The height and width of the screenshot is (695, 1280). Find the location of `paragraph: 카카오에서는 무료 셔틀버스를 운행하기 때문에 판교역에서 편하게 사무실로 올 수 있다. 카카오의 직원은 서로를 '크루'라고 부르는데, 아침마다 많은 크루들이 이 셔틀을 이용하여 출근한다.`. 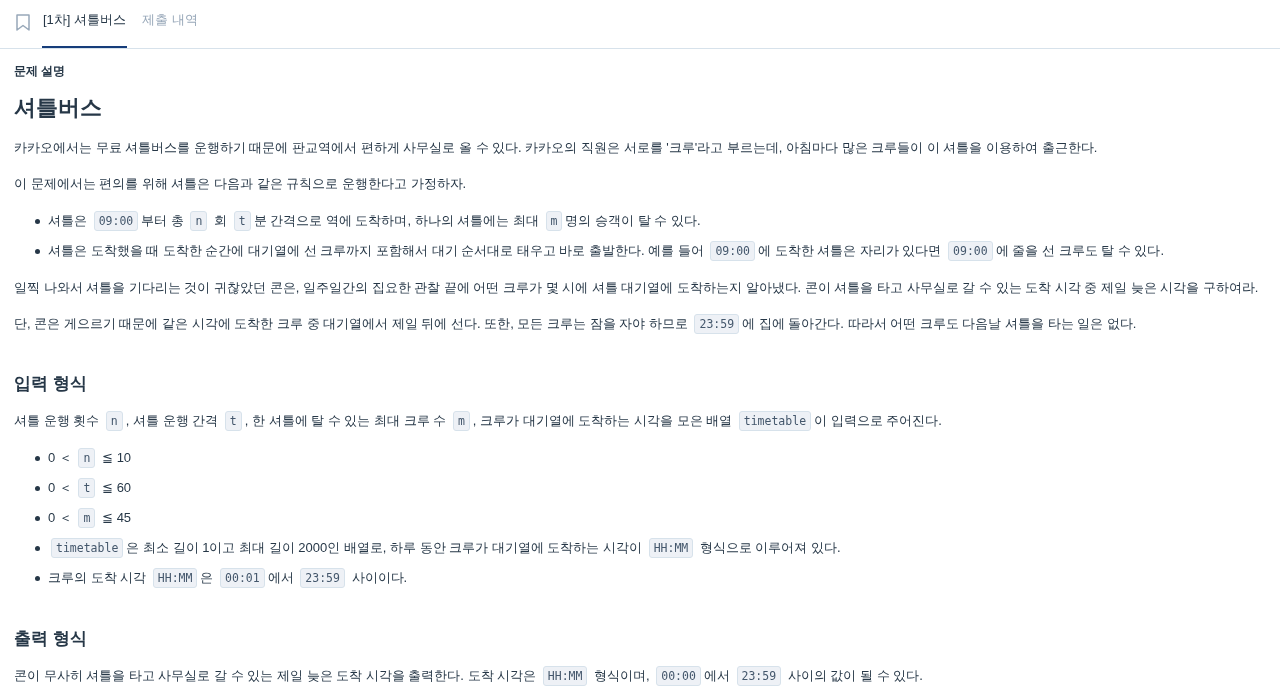

paragraph: 카카오에서는 무료 셔틀버스를 운행하기 때문에 판교역에서 편하게 사무실로 올 수 있다. 카카오의 직원은 서로를 '크루'라고 부르는데, 아침마다 많은 크루들이 이 셔틀을 이용하여 출근한다. is located at coordinates (556, 148).